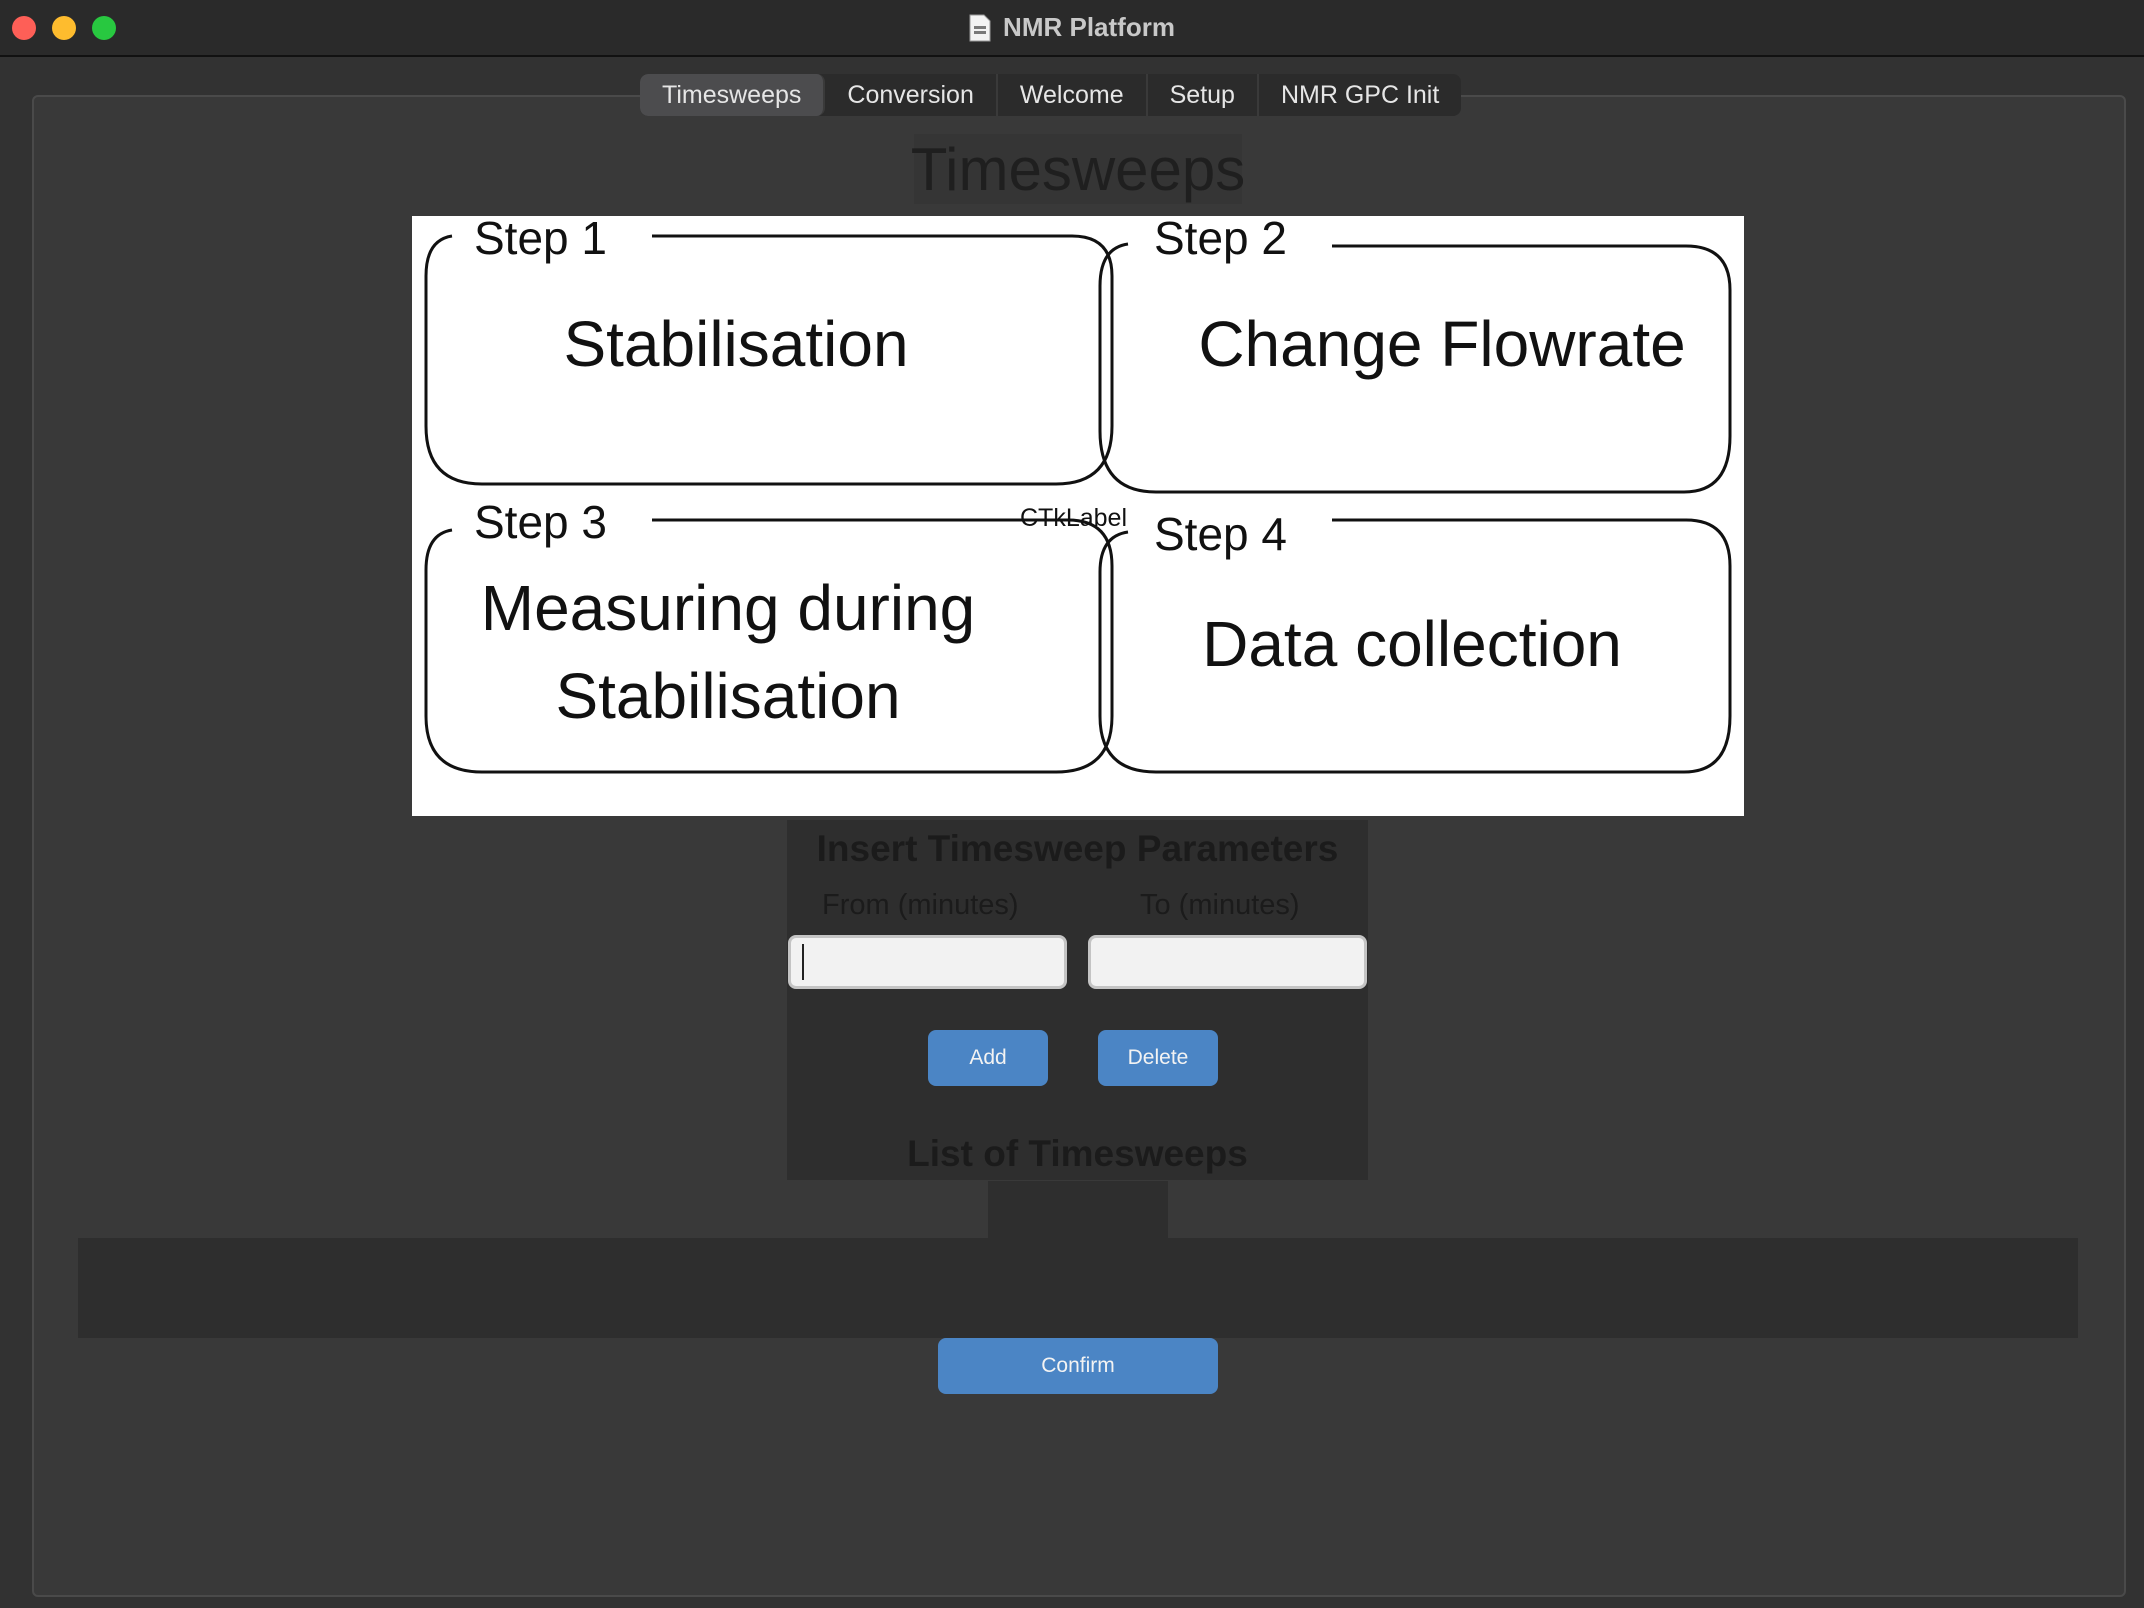 The width and height of the screenshot is (2144, 1608). What do you see at coordinates (1220, 240) in the screenshot?
I see `step2-label: Step 2` at bounding box center [1220, 240].